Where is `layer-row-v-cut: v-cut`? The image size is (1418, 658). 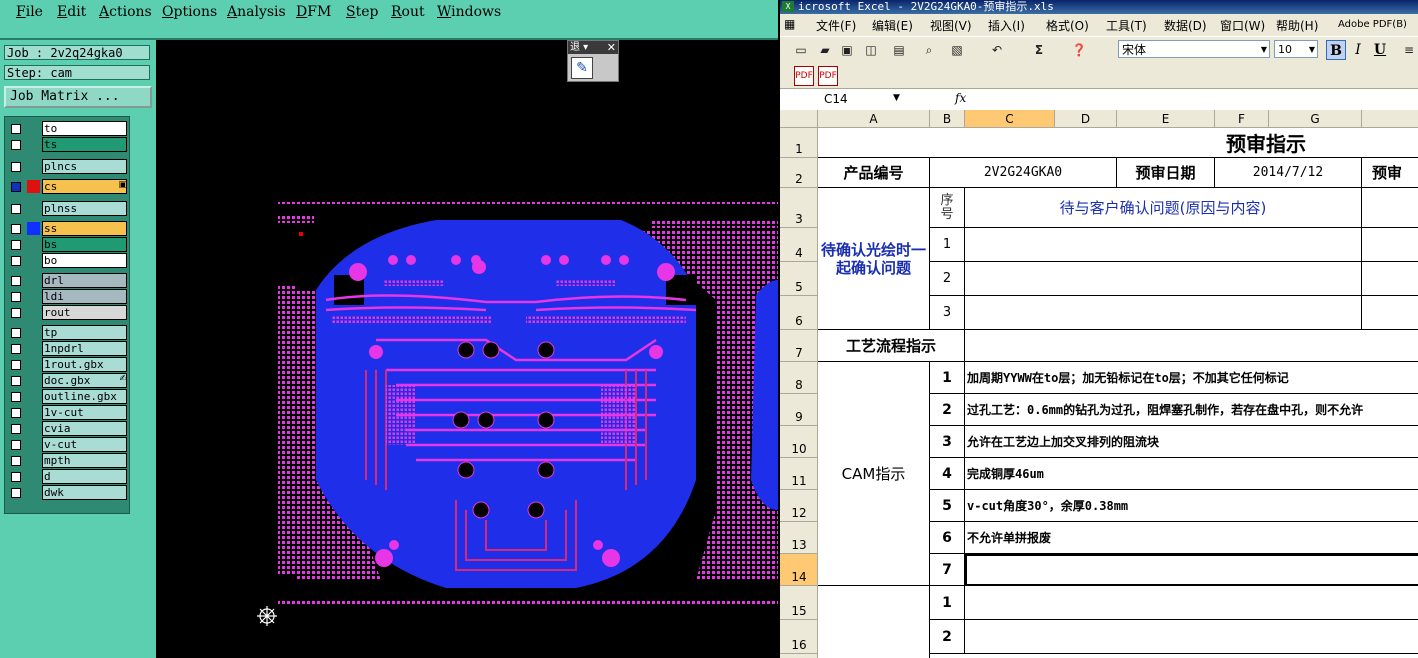
layer-row-v-cut: v-cut is located at coordinates (68, 444).